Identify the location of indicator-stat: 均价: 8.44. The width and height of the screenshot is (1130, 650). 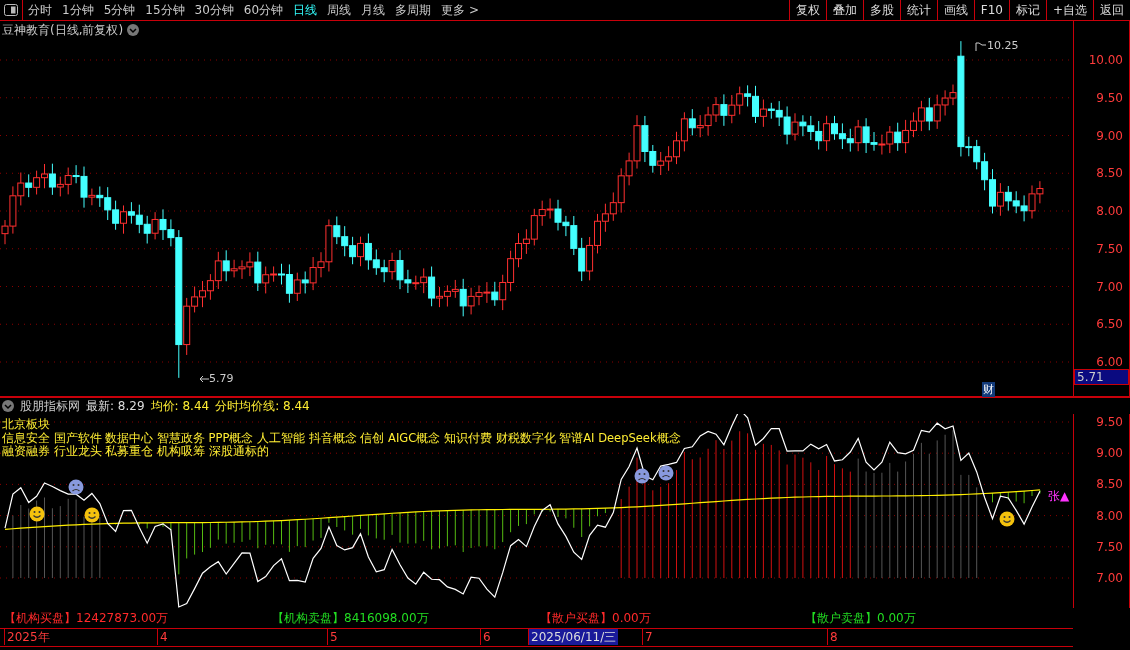
(180, 406).